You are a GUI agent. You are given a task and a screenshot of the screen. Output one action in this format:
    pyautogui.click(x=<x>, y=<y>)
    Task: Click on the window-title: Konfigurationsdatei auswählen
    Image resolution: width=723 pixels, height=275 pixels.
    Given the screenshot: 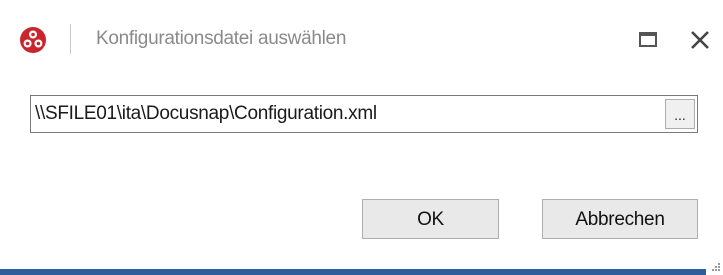 What is the action you would take?
    pyautogui.click(x=221, y=38)
    